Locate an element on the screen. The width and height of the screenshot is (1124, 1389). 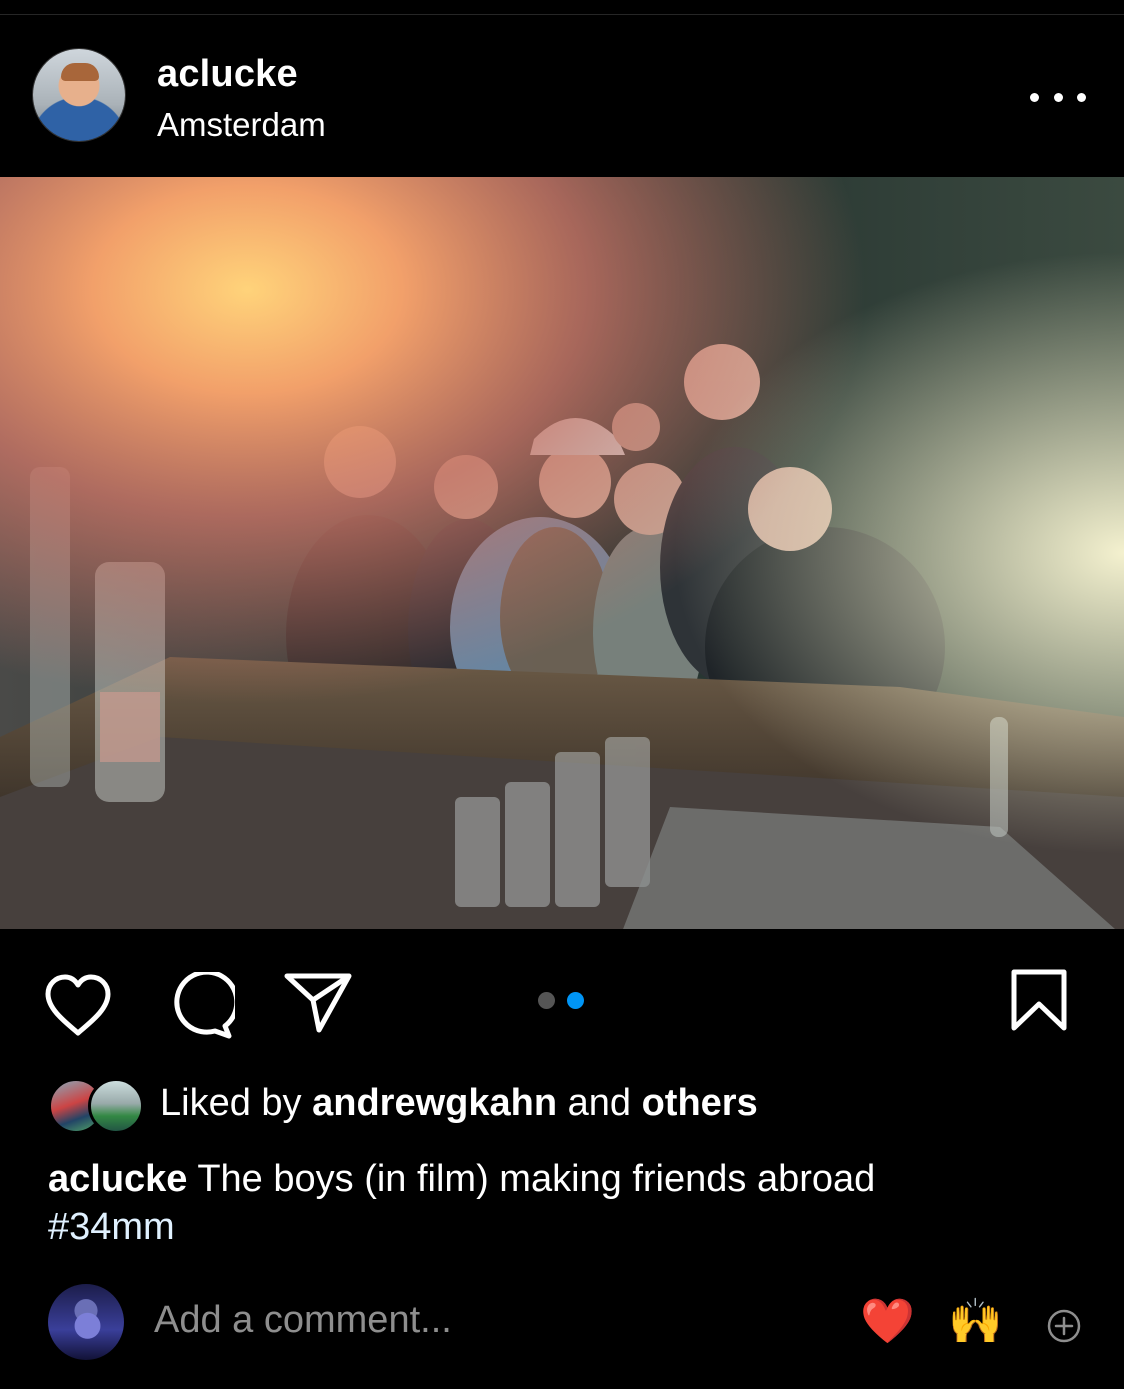
caption-username: aclucke is located at coordinates (117, 1179).